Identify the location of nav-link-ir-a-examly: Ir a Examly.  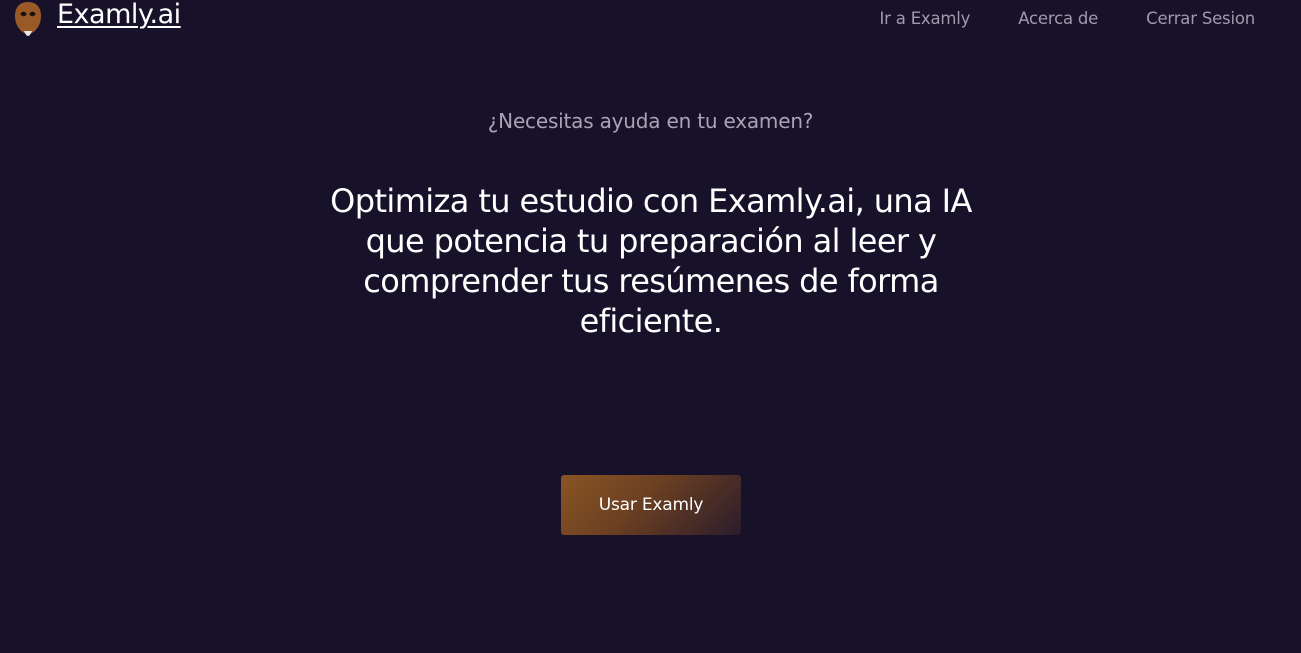
(924, 19).